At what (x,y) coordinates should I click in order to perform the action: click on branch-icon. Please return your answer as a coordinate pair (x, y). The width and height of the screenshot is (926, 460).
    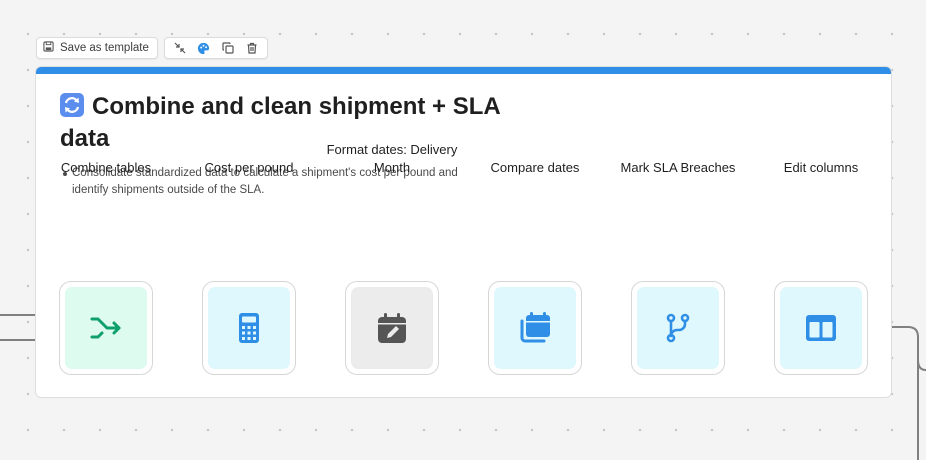
    Looking at the image, I should click on (678, 328).